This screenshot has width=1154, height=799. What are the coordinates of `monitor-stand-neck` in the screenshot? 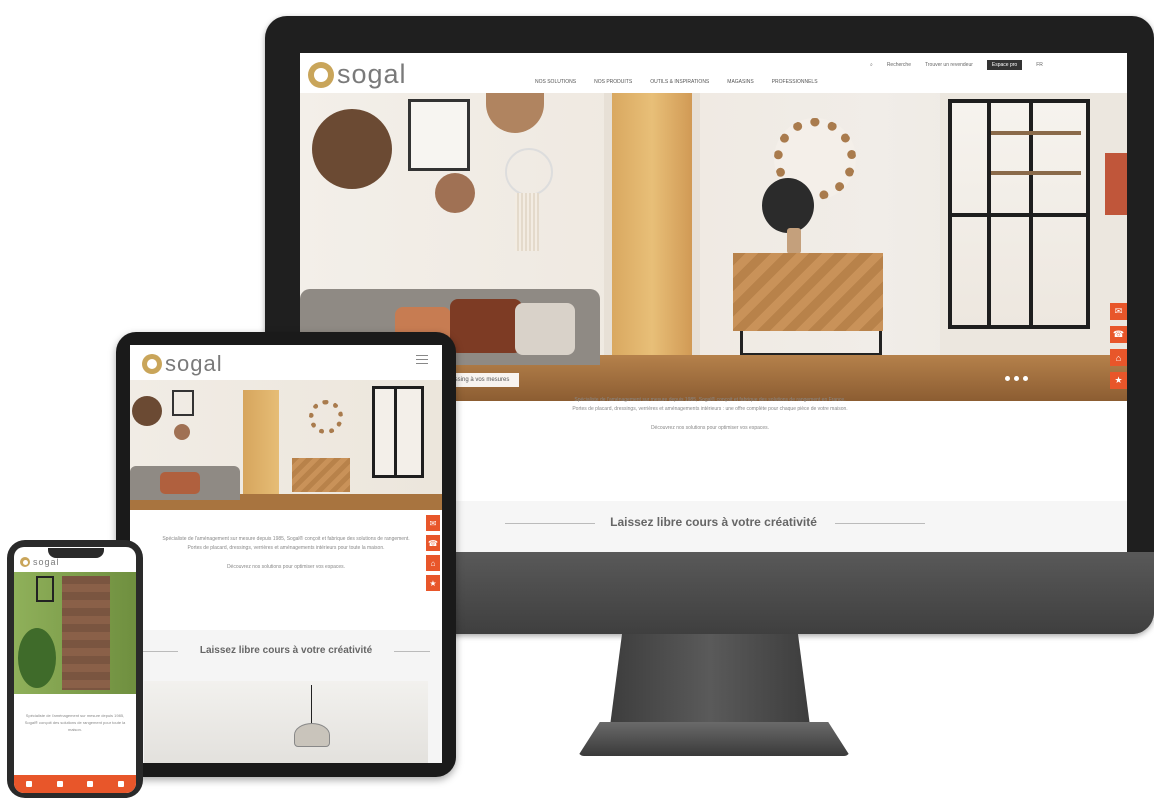 It's located at (710, 680).